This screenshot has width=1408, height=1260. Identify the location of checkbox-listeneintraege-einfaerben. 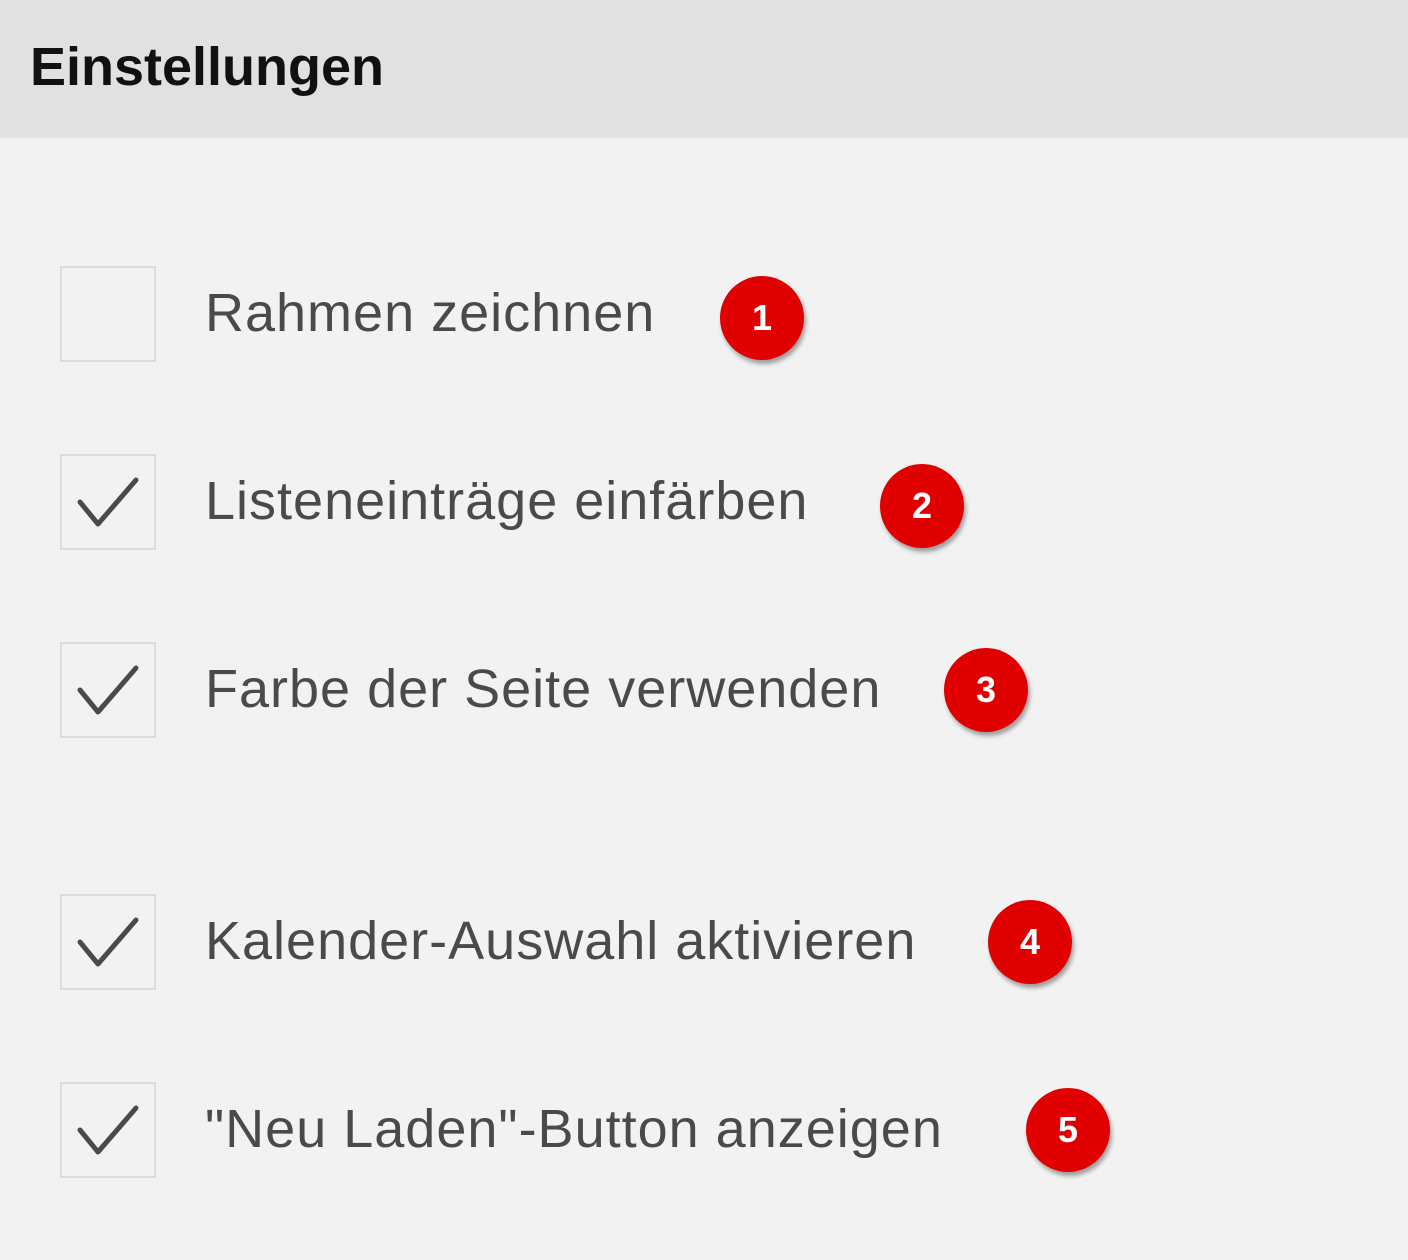
(108, 502).